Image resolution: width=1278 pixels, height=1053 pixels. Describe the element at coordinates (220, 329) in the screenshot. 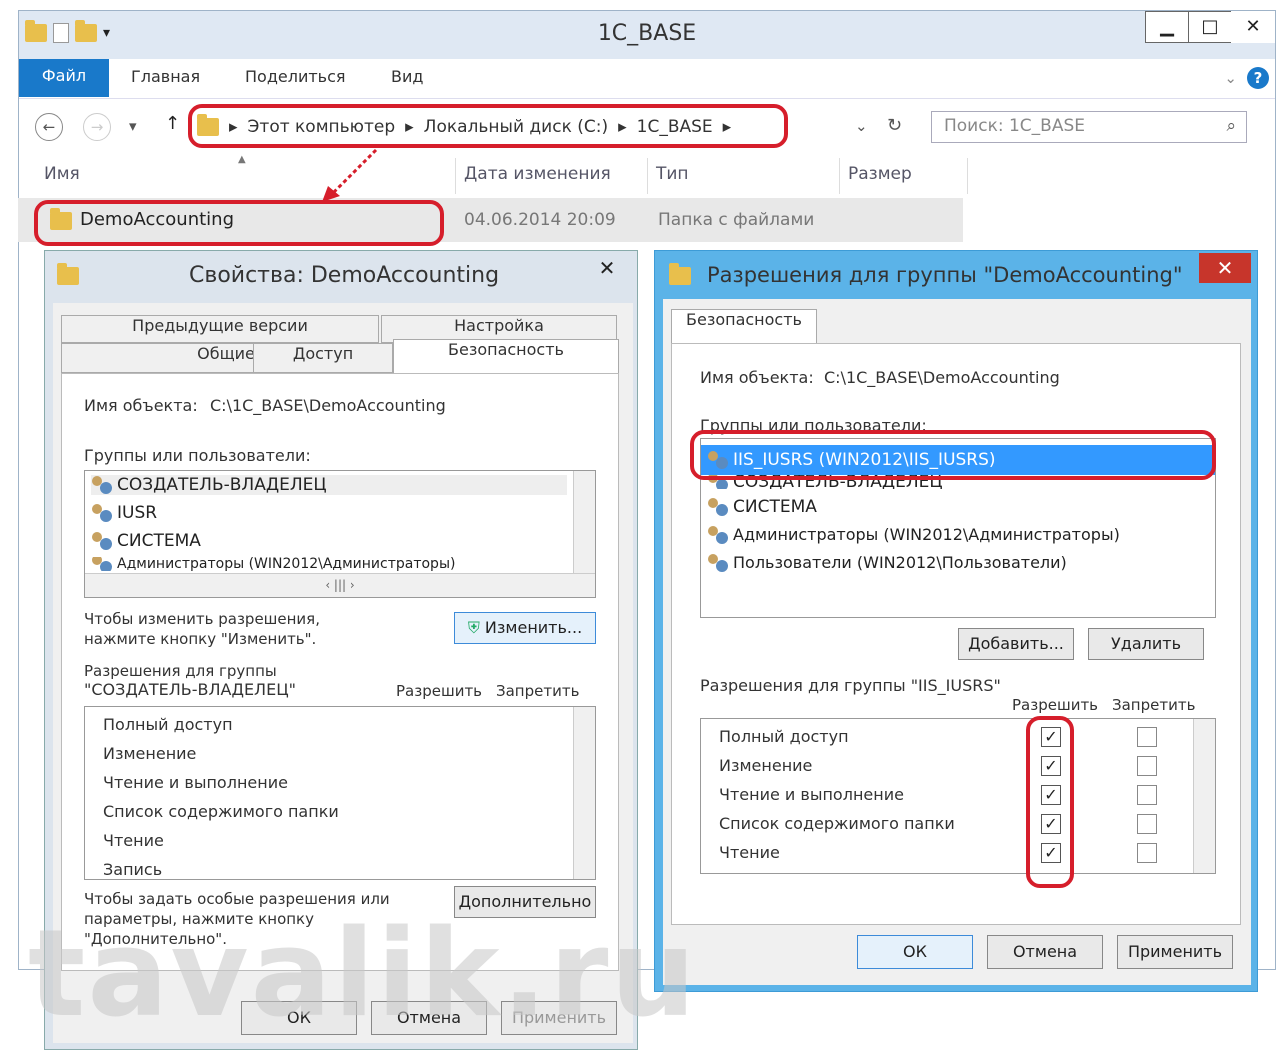

I see `tab-previous-versions: Предыдущие версии` at that location.